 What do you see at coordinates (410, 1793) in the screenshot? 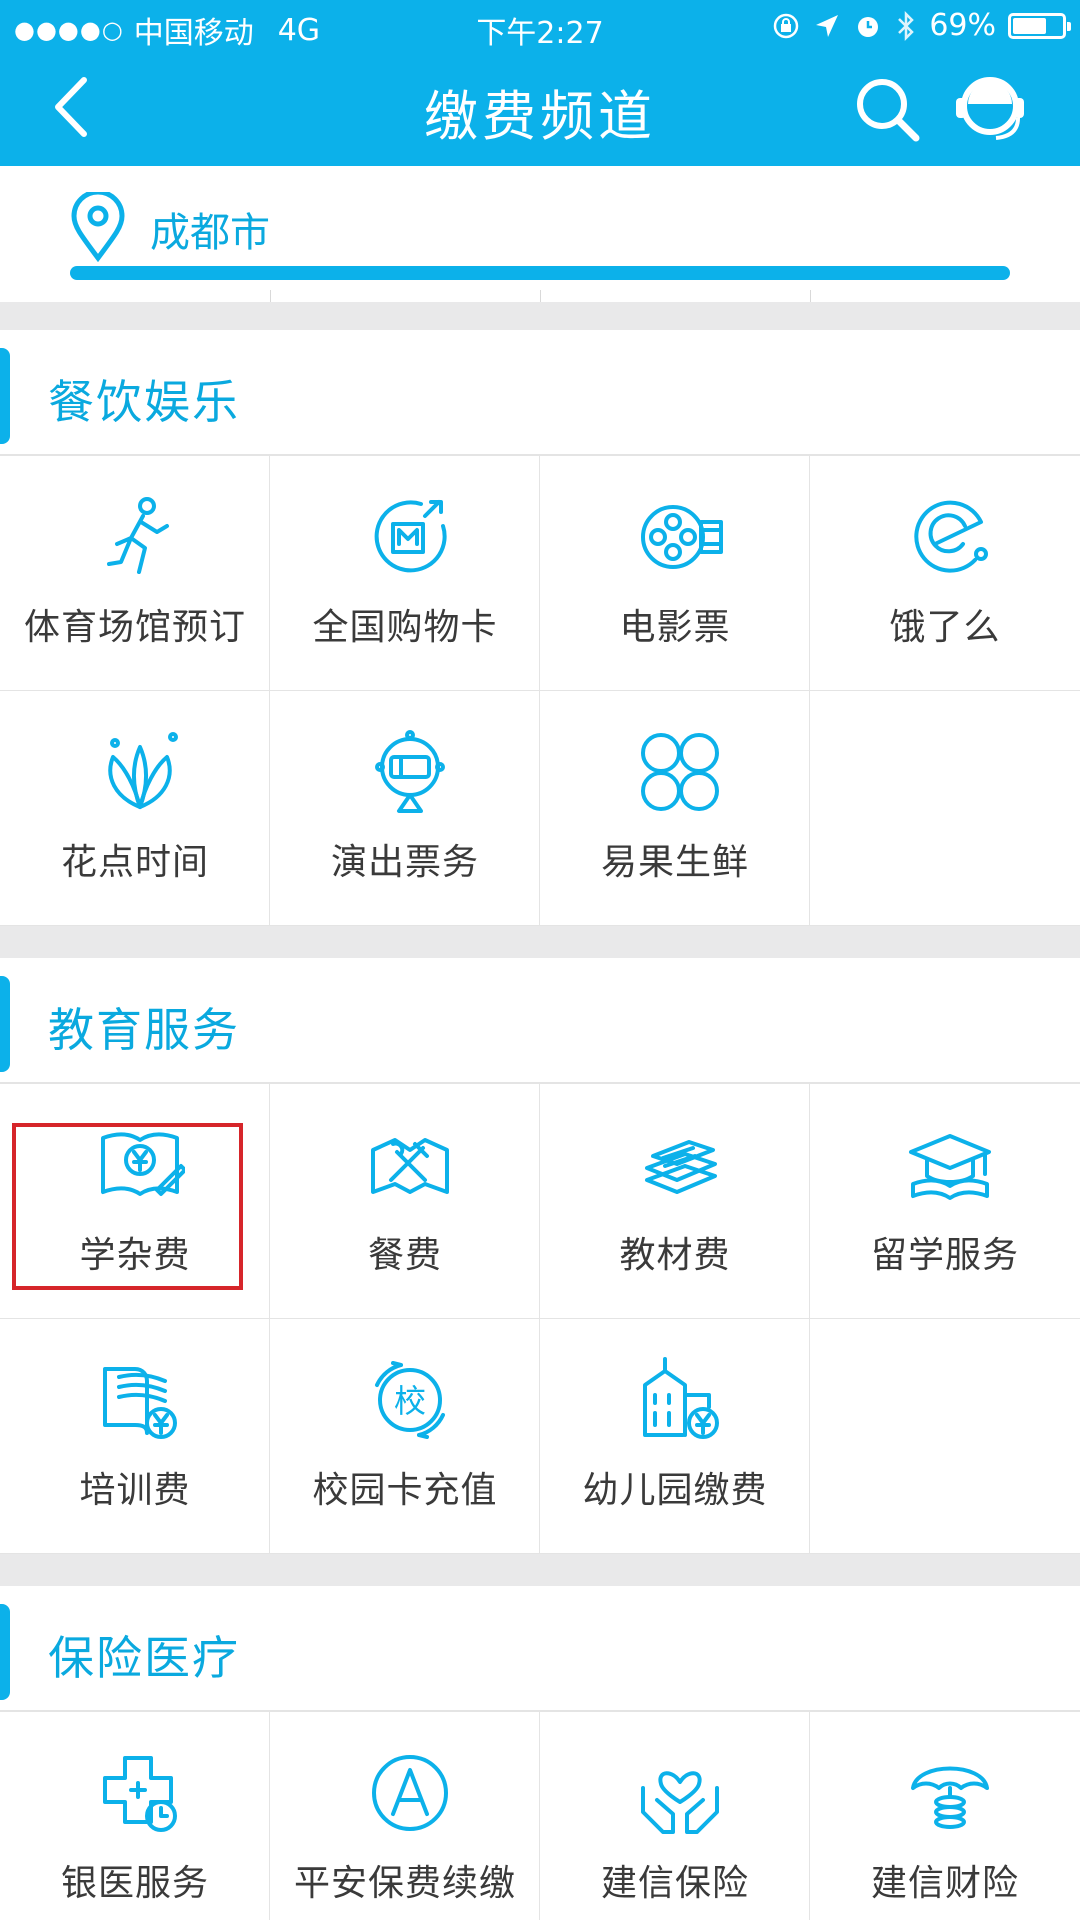
I see `ping-an-a-icon` at bounding box center [410, 1793].